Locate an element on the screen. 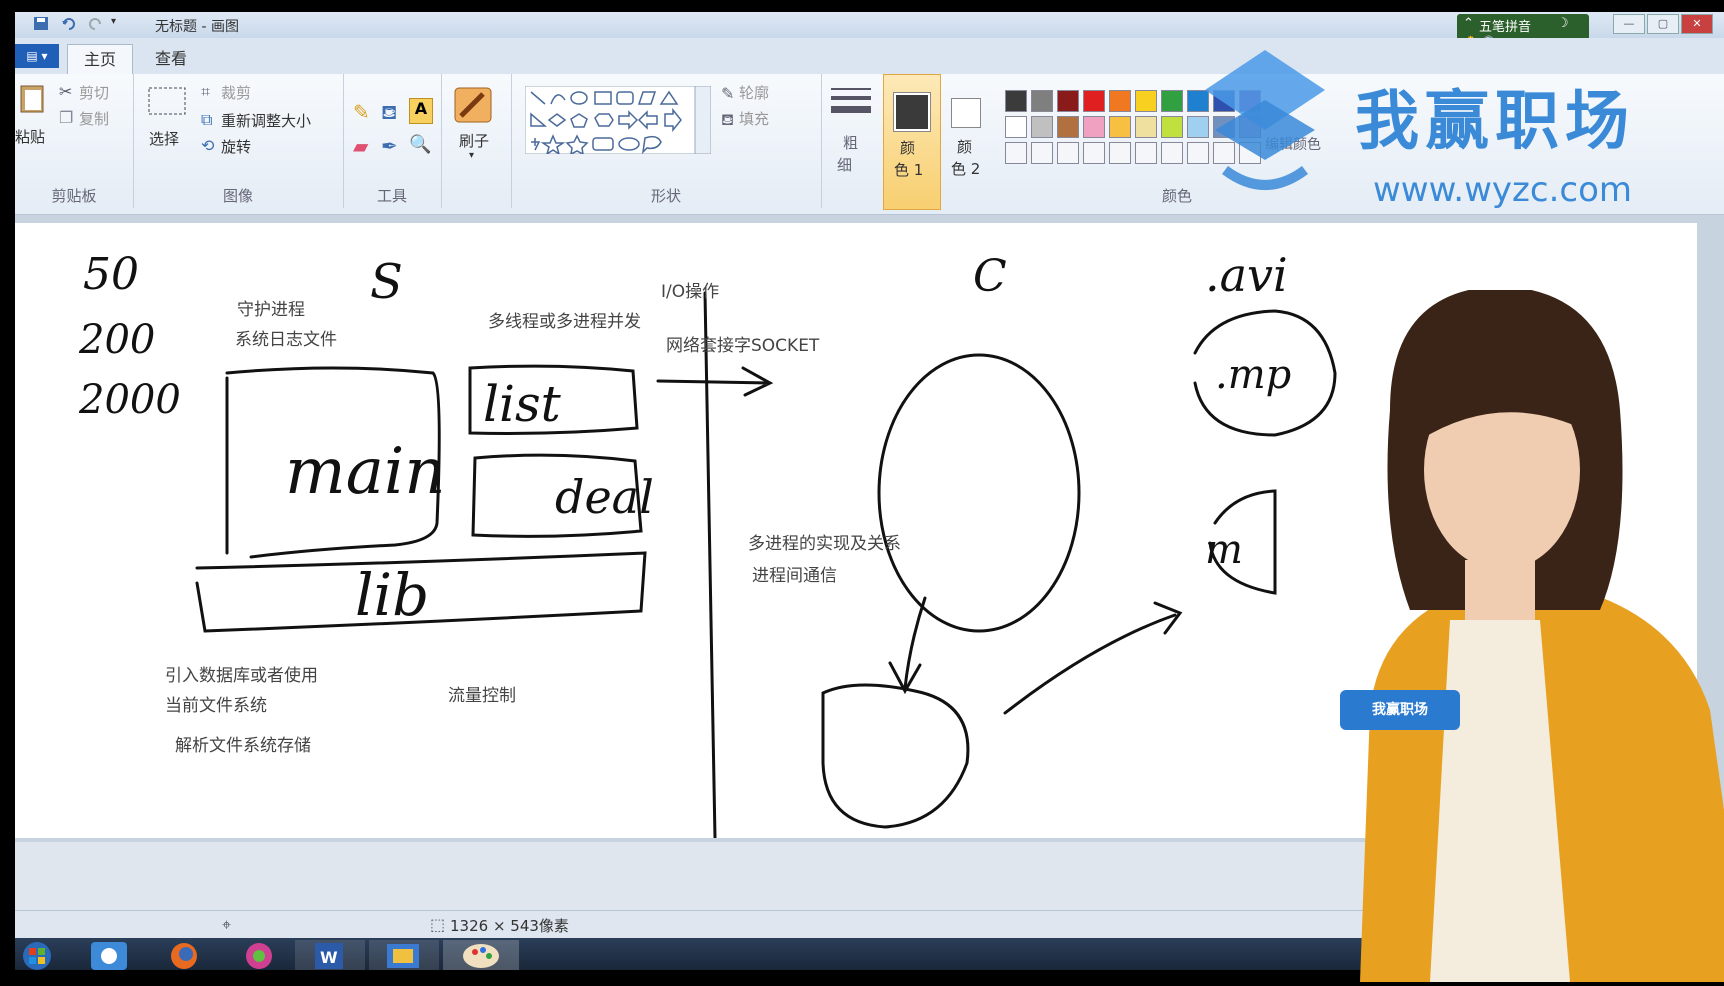 This screenshot has width=1724, height=986. paste-button: 粘贴 is located at coordinates (30, 136).